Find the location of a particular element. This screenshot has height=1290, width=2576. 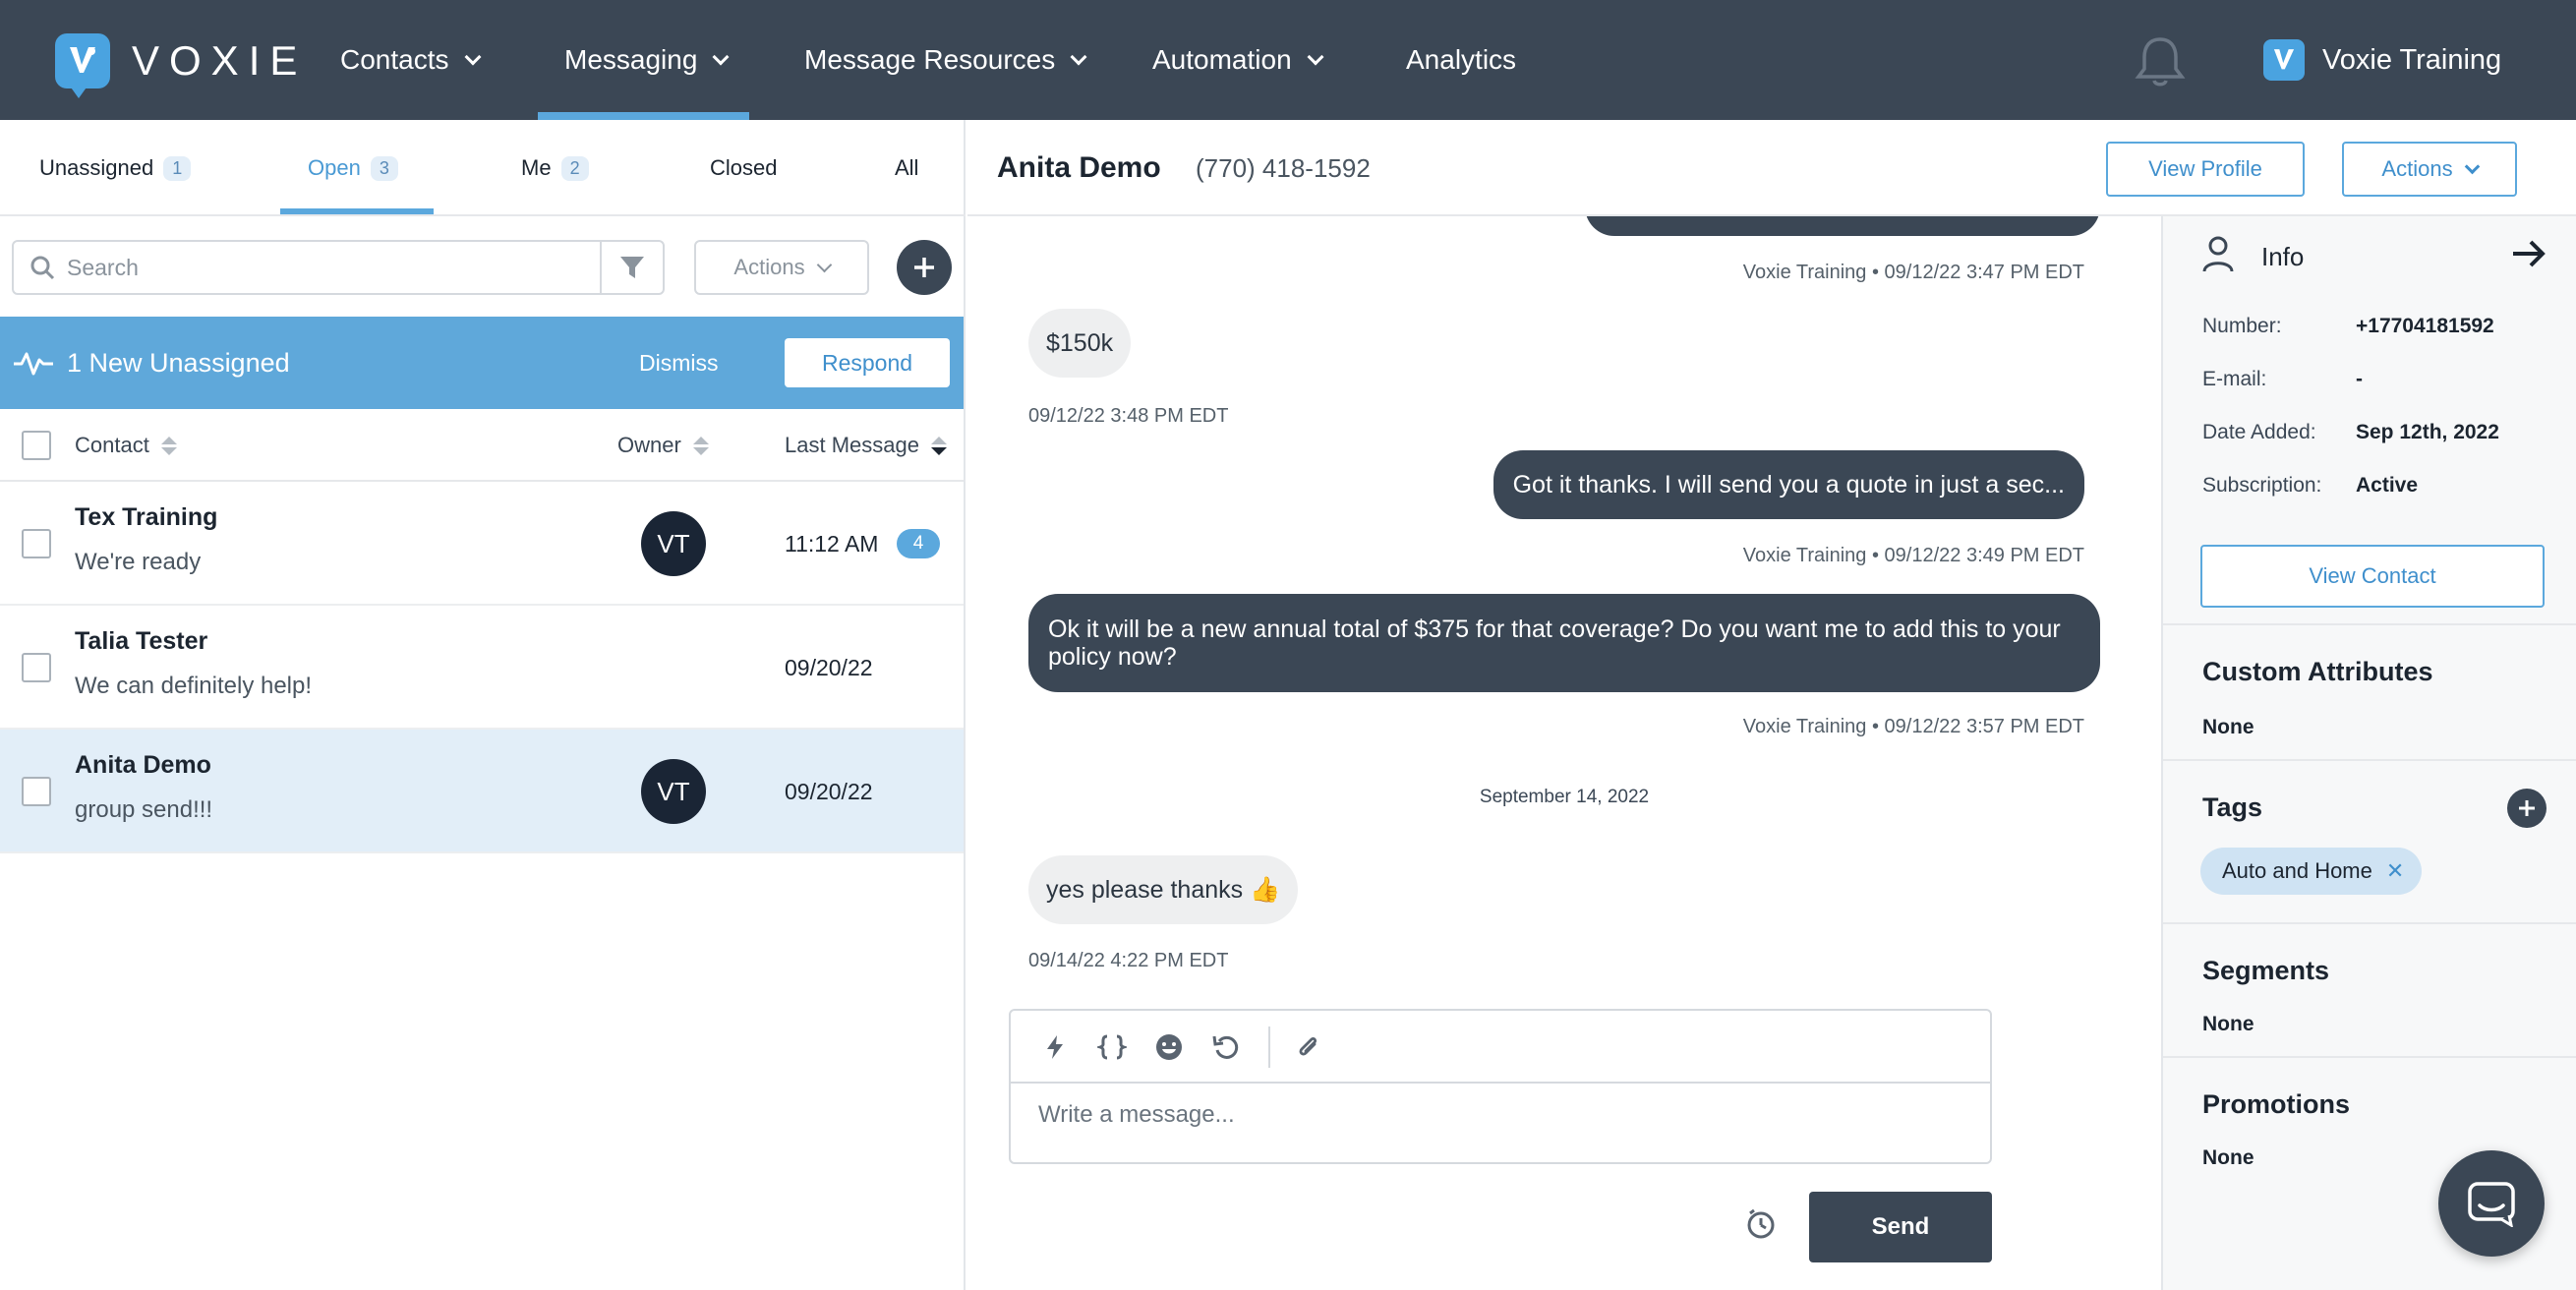

account-menu: Voxie Training is located at coordinates (2391, 60).